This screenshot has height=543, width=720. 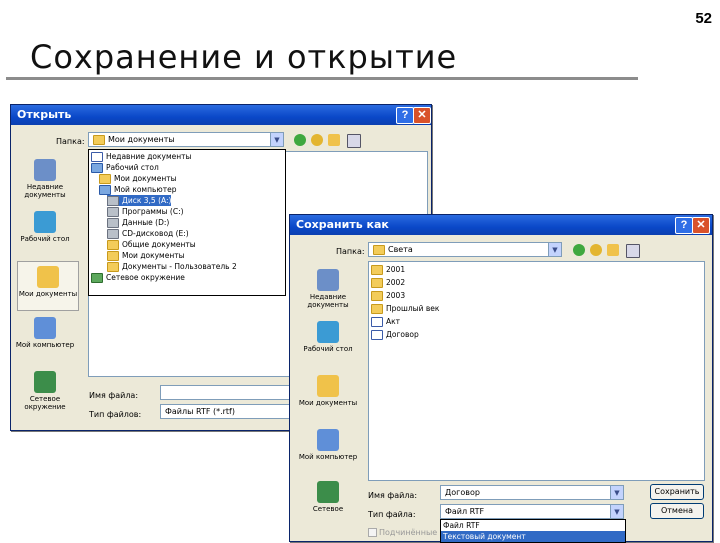 I want to click on checkbox: Подчинённые, so click(x=402, y=532).